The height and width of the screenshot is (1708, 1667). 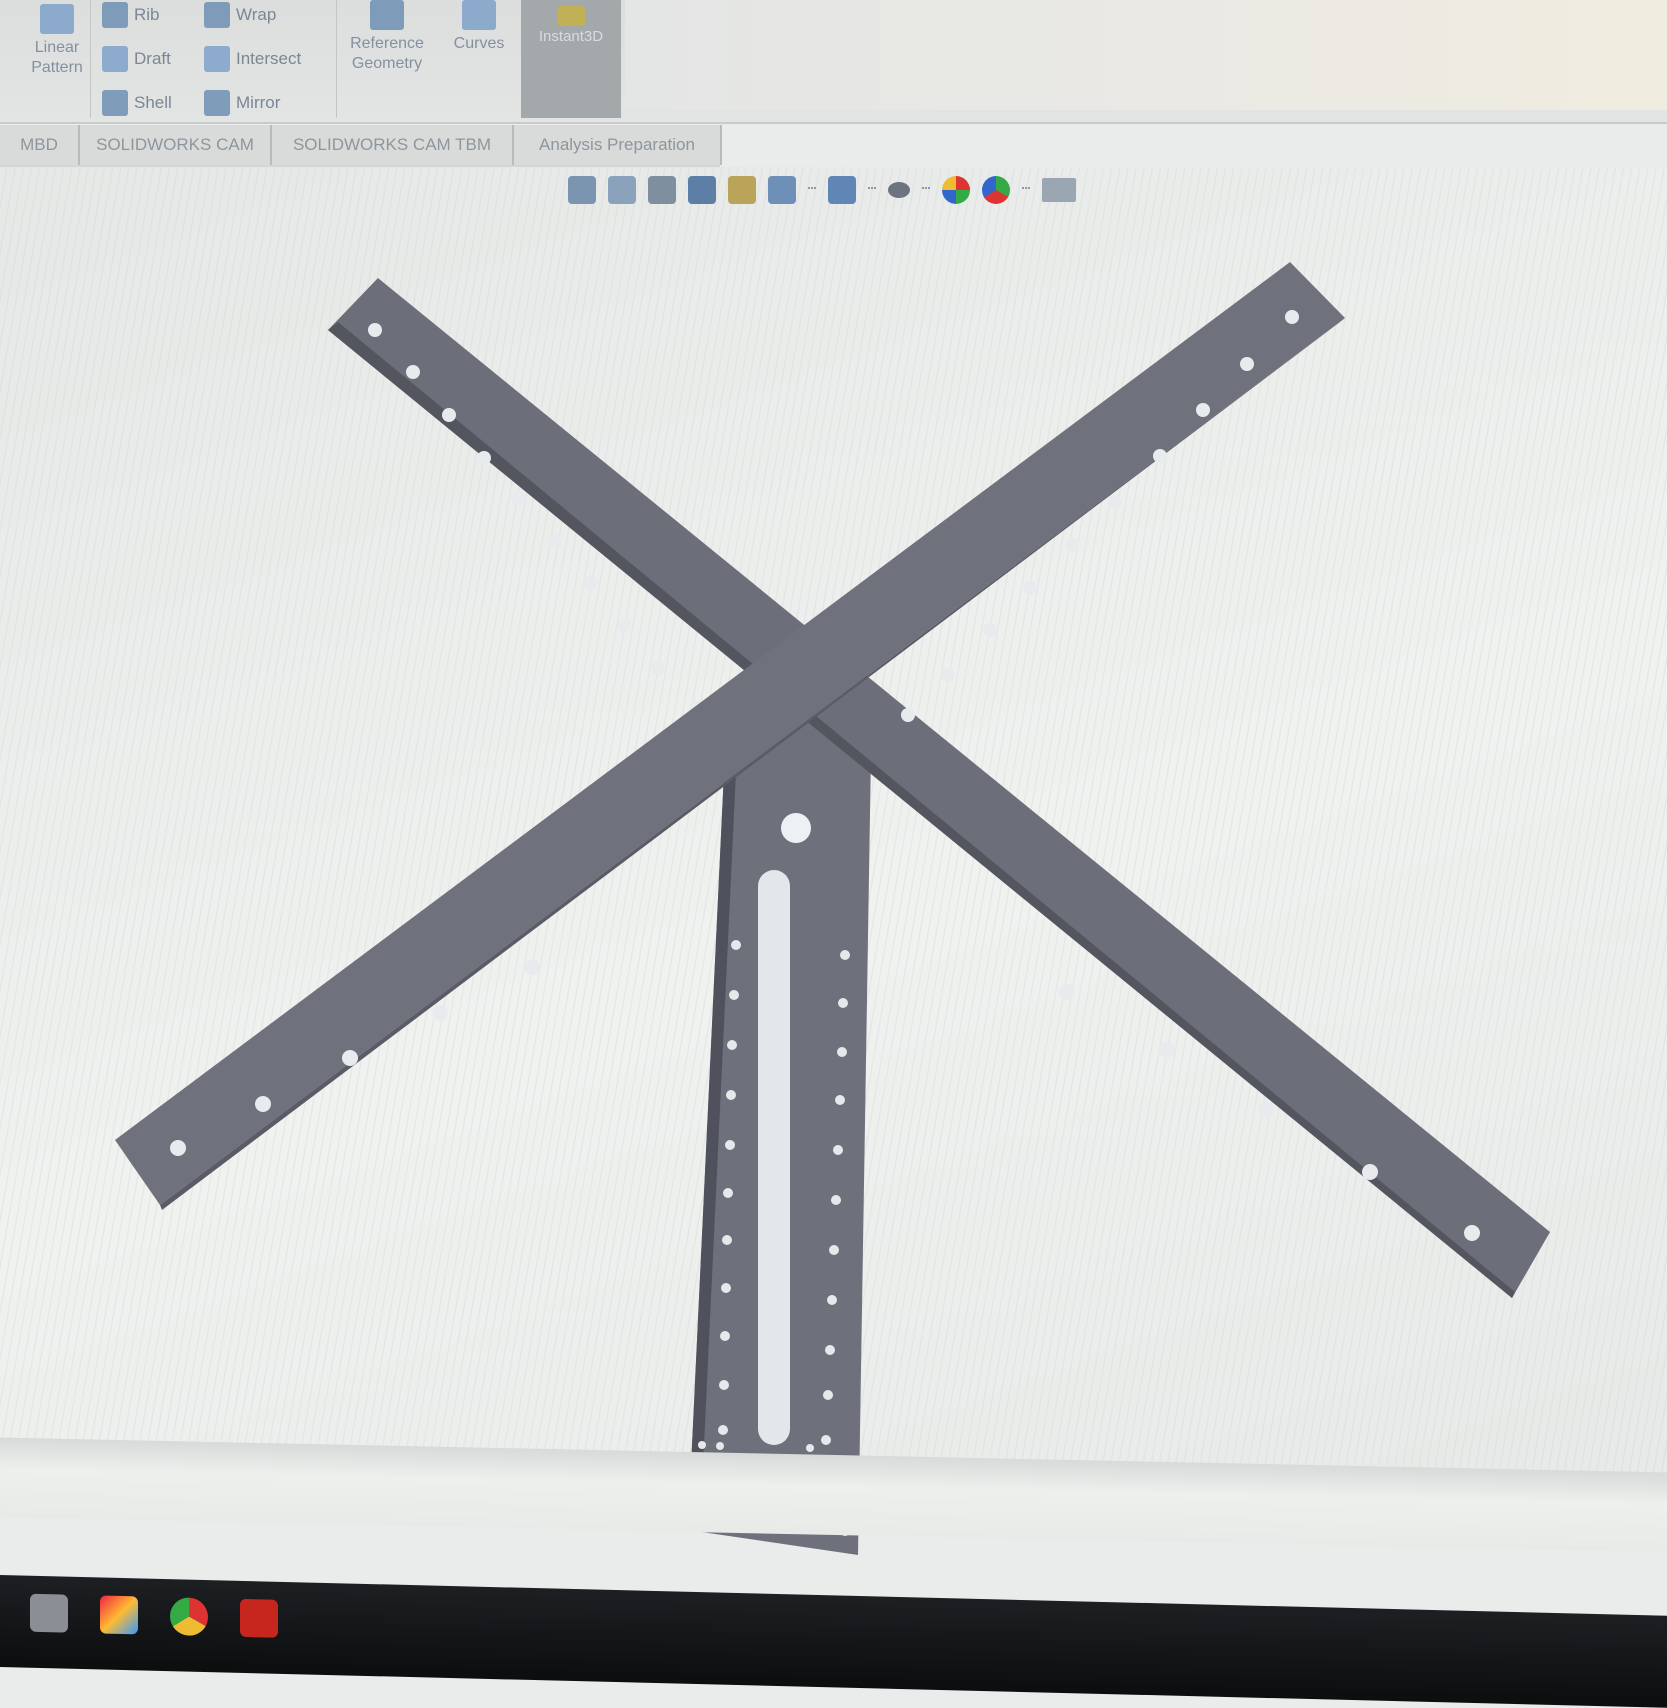 I want to click on photos-icon, so click(x=119, y=1615).